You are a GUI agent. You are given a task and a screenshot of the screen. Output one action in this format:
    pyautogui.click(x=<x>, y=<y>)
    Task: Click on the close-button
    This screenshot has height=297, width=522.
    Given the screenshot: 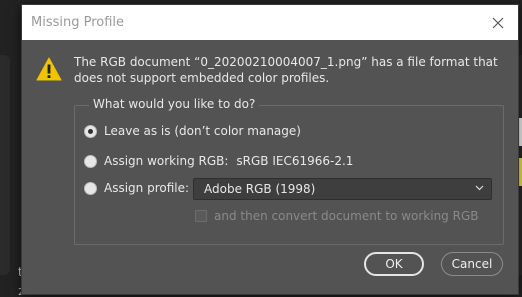 What is the action you would take?
    pyautogui.click(x=498, y=22)
    